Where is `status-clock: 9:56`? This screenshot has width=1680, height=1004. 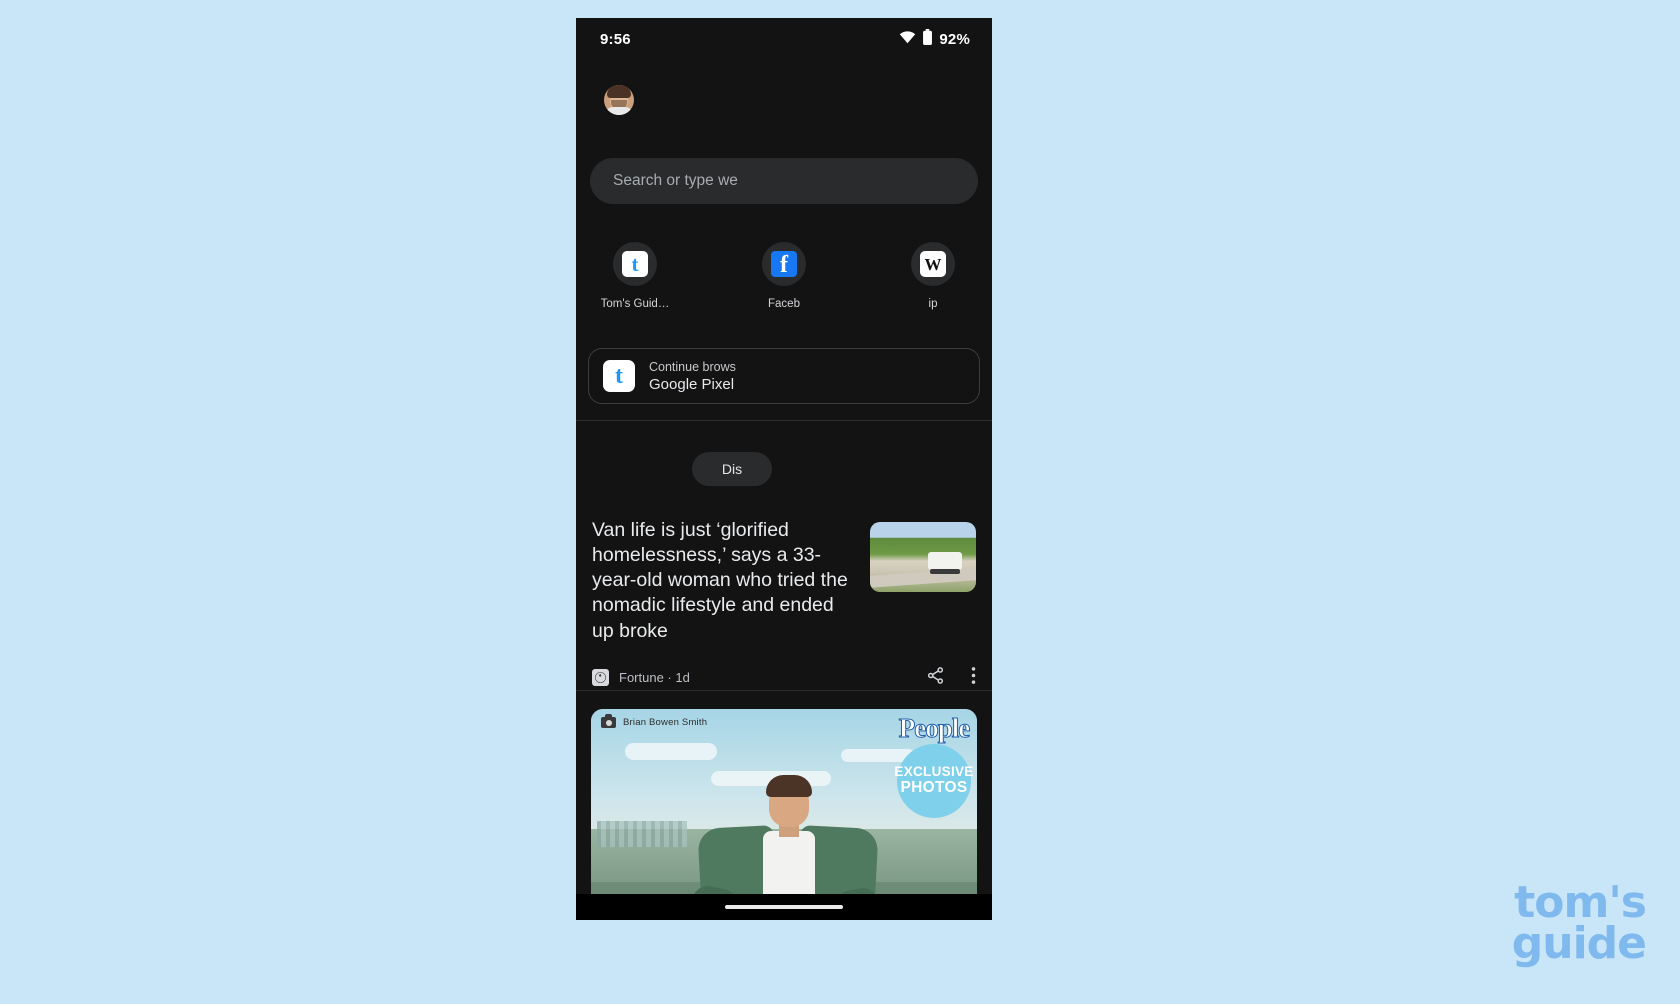 status-clock: 9:56 is located at coordinates (615, 39).